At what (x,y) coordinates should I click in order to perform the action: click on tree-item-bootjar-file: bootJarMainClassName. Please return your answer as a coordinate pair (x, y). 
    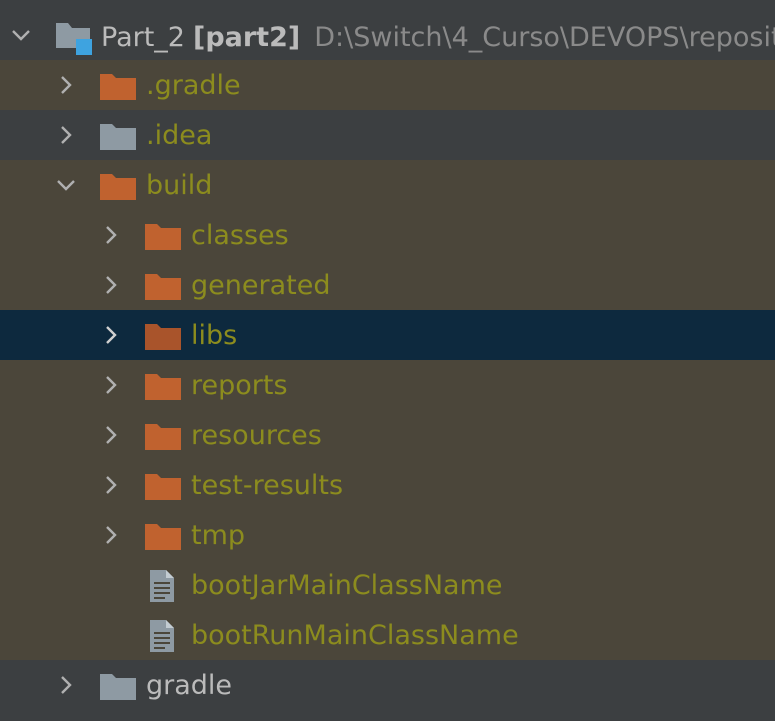
    Looking at the image, I should click on (387, 585).